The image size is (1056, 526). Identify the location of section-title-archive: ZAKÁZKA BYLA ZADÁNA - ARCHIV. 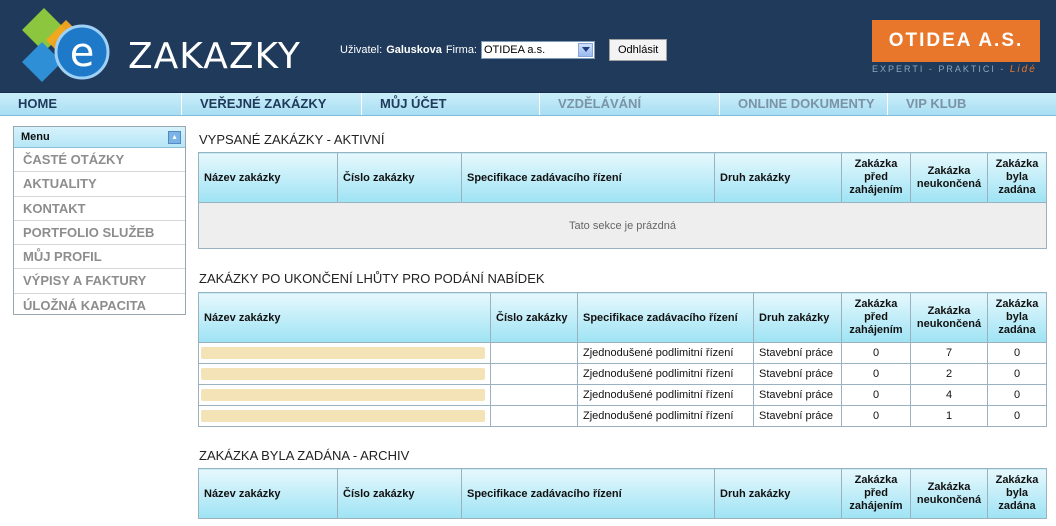
(304, 455).